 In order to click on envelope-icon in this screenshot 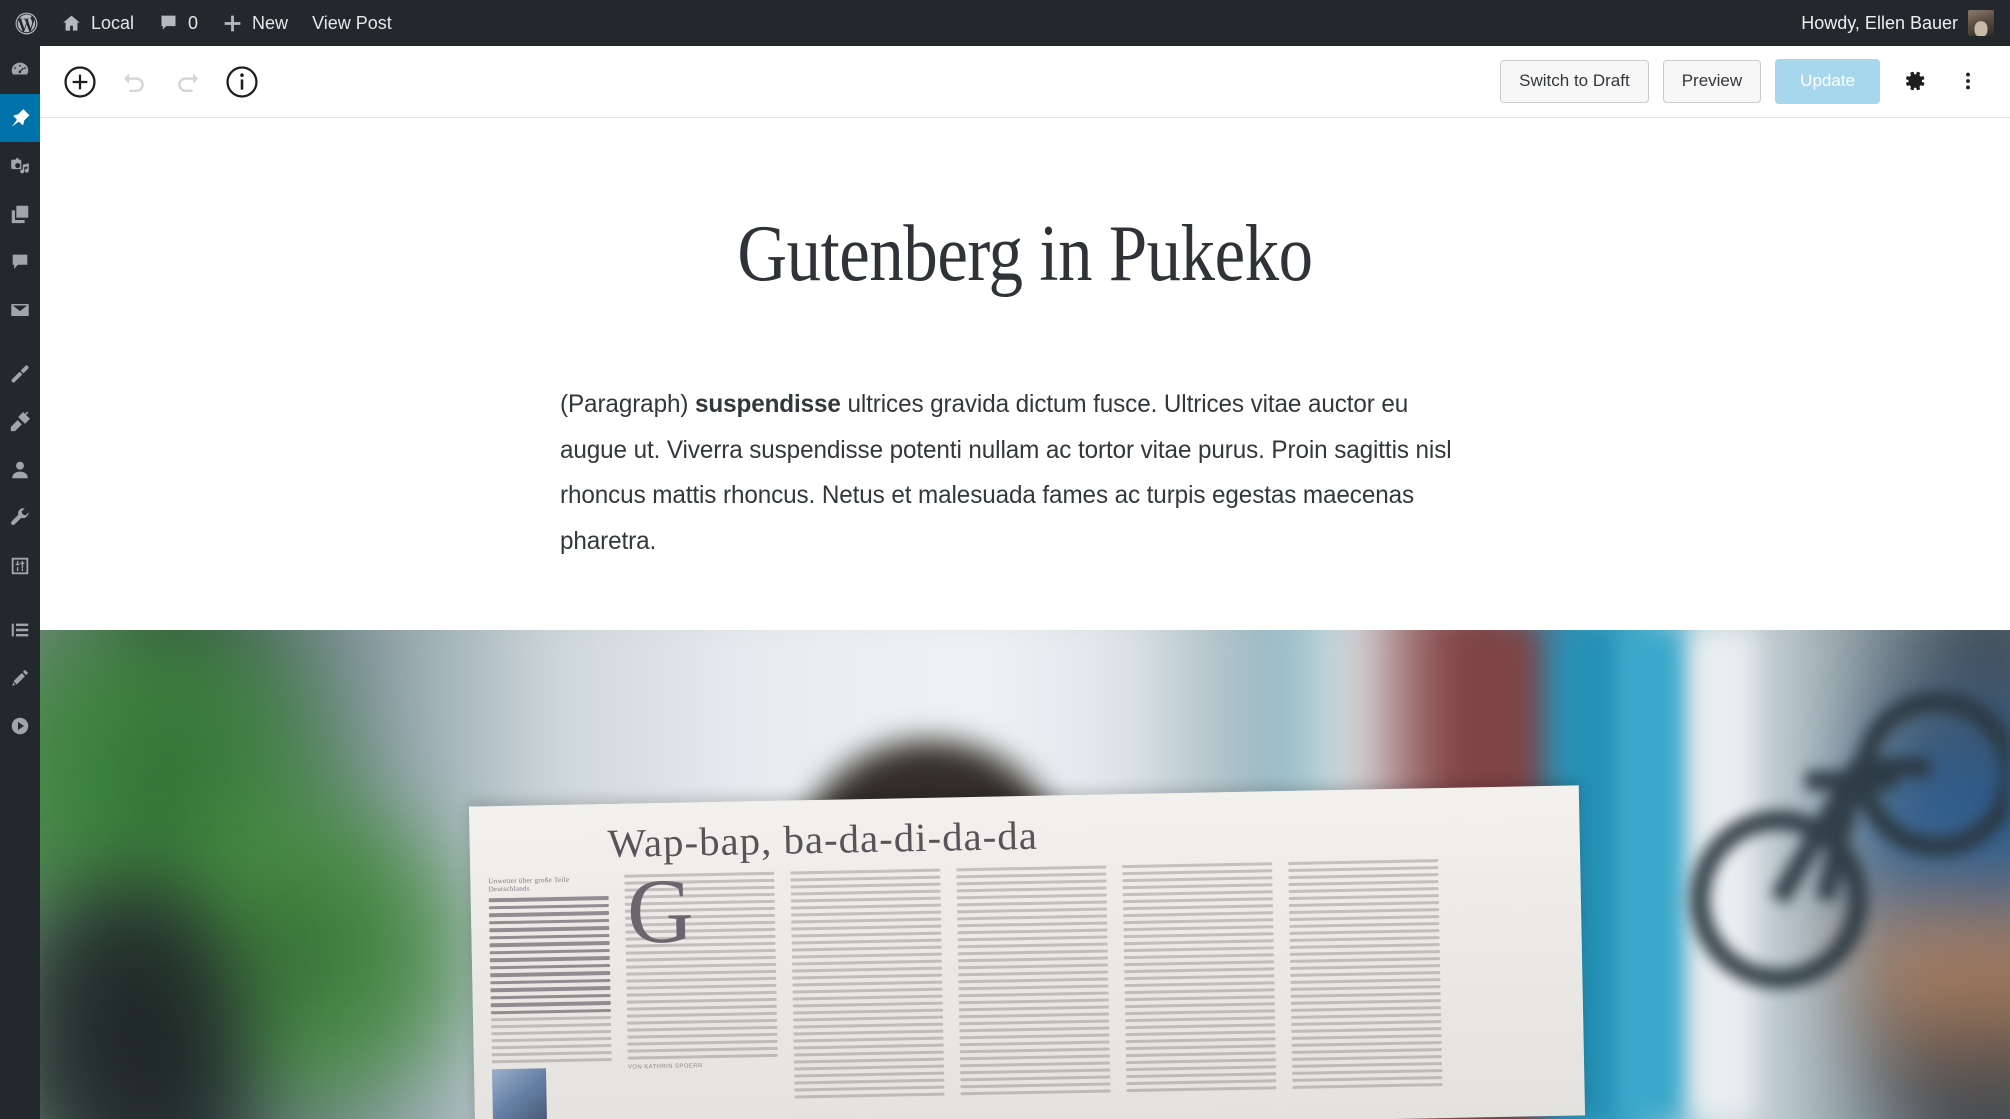, I will do `click(20, 310)`.